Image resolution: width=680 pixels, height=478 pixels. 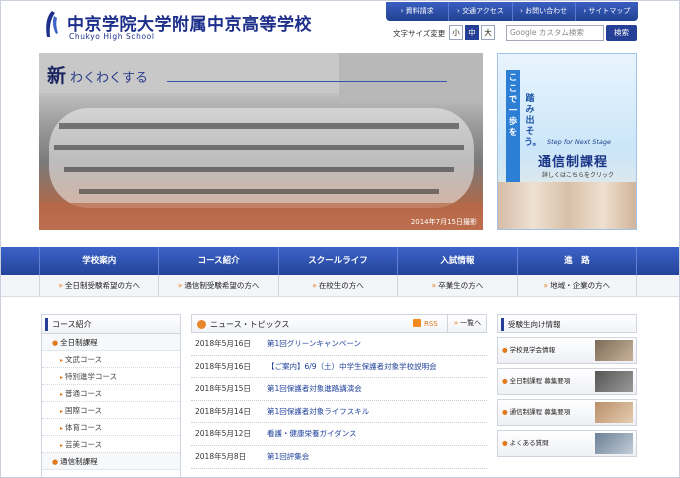 I want to click on audience-link-graduates: » 卒業生の方へ, so click(x=456, y=286).